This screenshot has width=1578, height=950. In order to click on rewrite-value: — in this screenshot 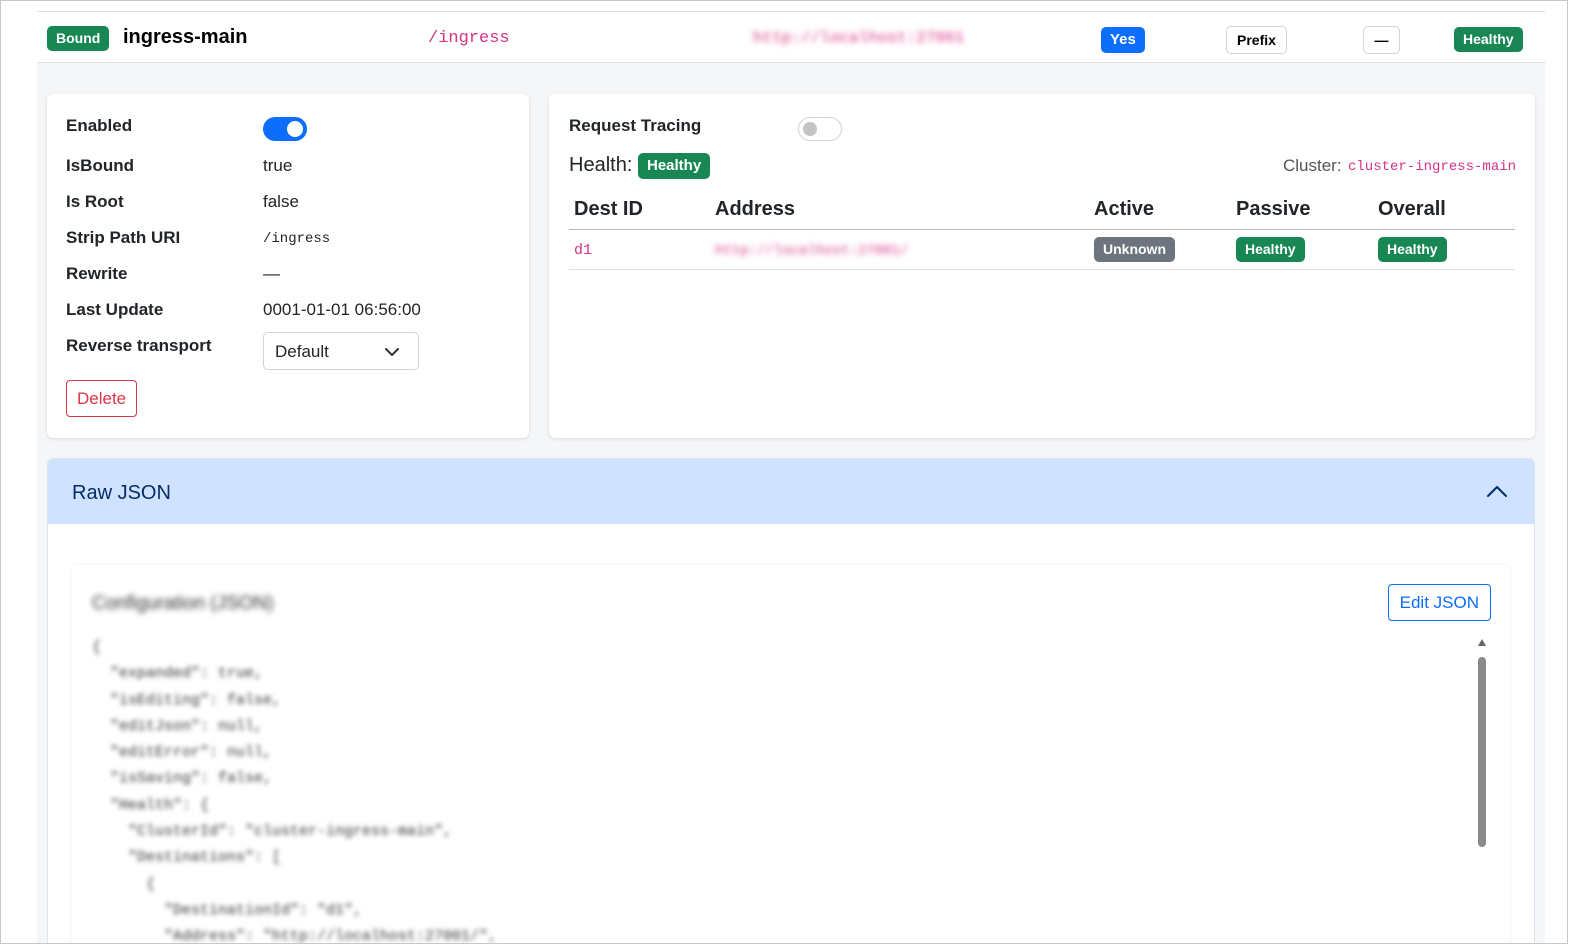, I will do `click(271, 273)`.